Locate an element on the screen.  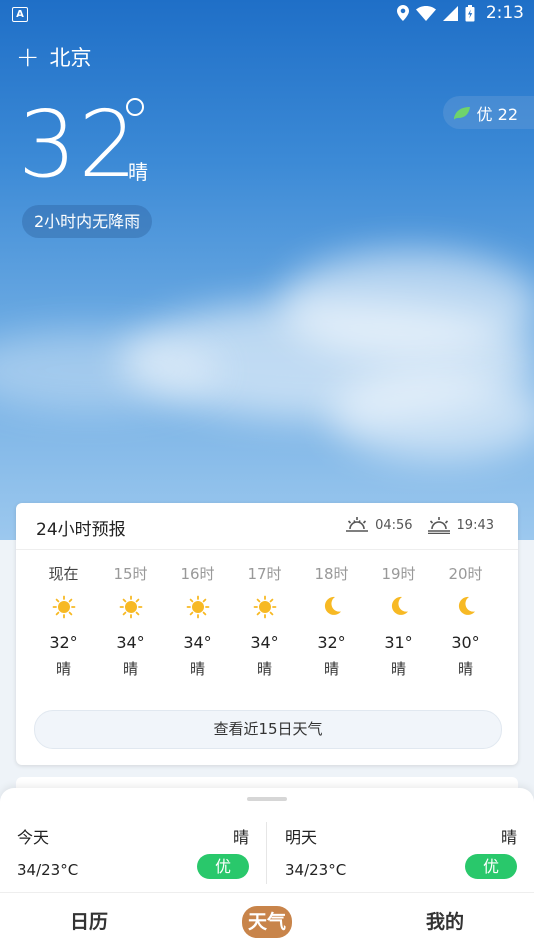
forecast-24h-header: 24小时预报 04:56 19:43 is located at coordinates (267, 526).